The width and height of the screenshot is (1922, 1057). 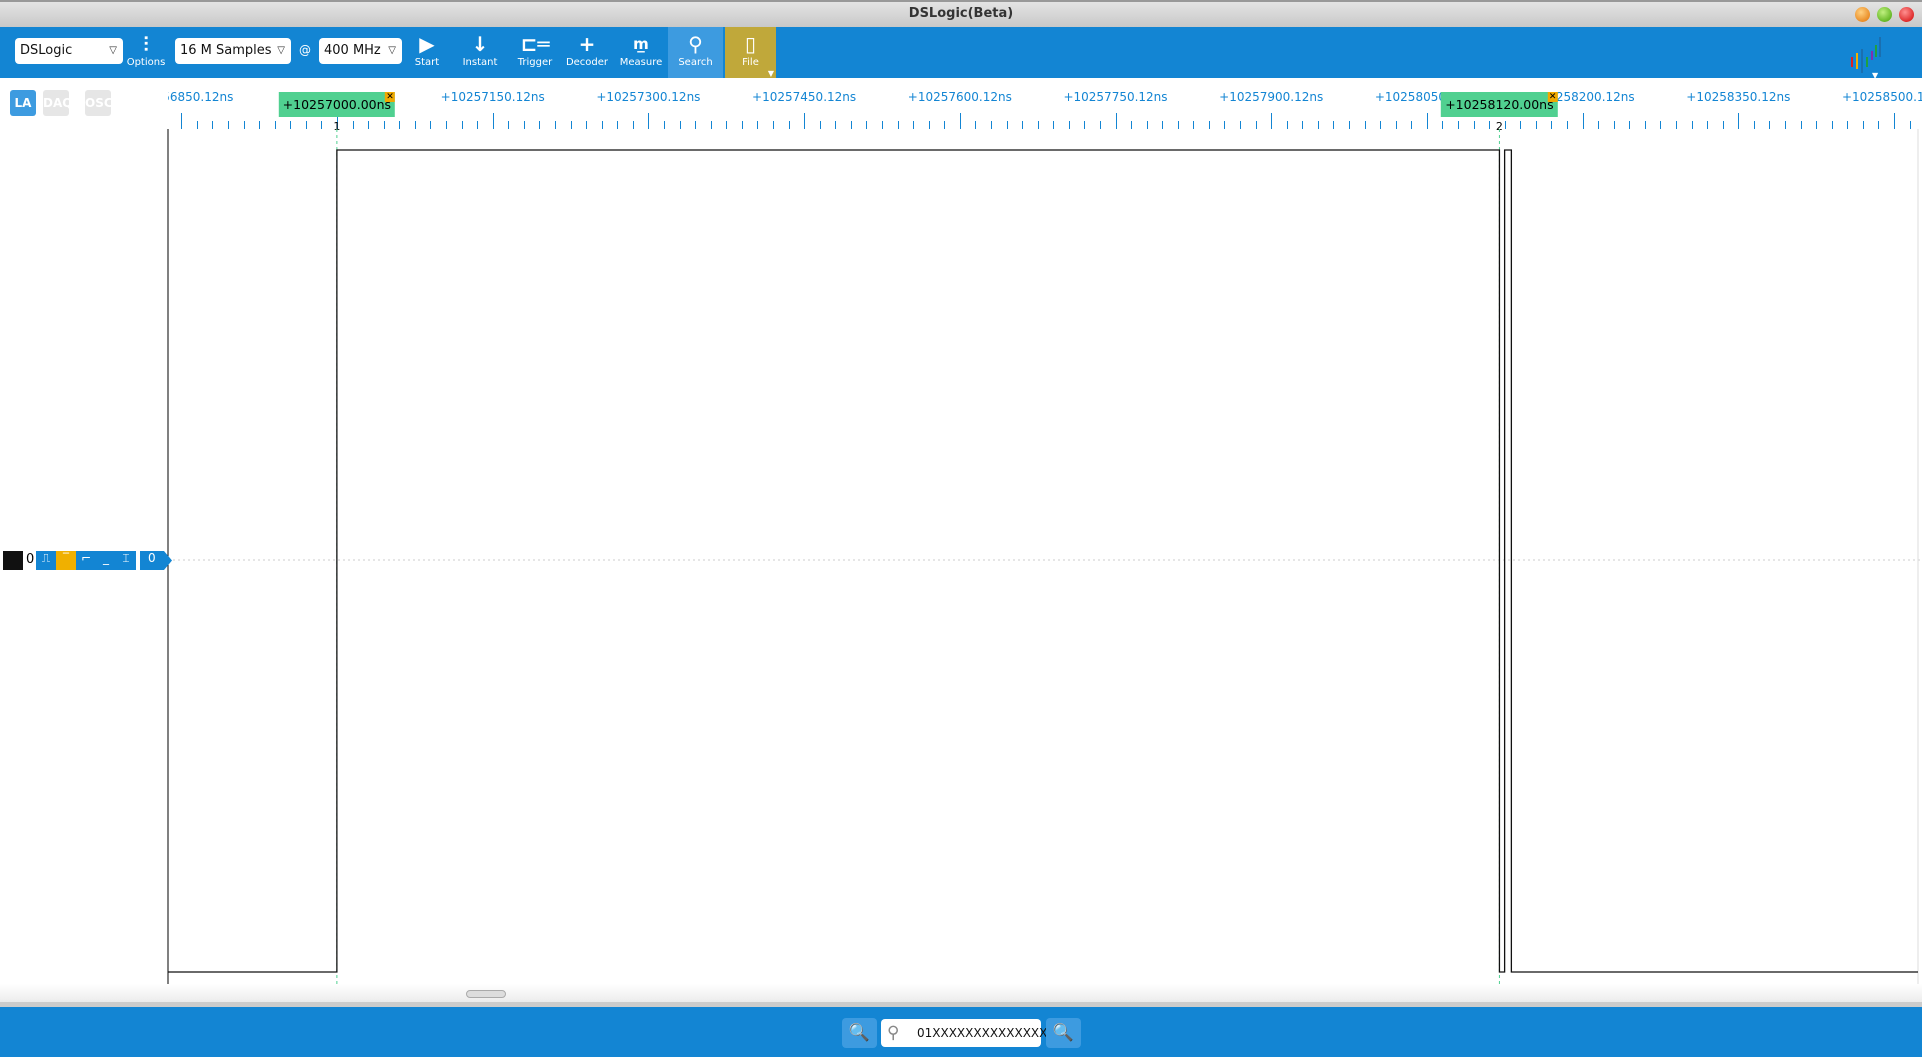 I want to click on samples-select: 16 M Samples ▽, so click(x=233, y=51).